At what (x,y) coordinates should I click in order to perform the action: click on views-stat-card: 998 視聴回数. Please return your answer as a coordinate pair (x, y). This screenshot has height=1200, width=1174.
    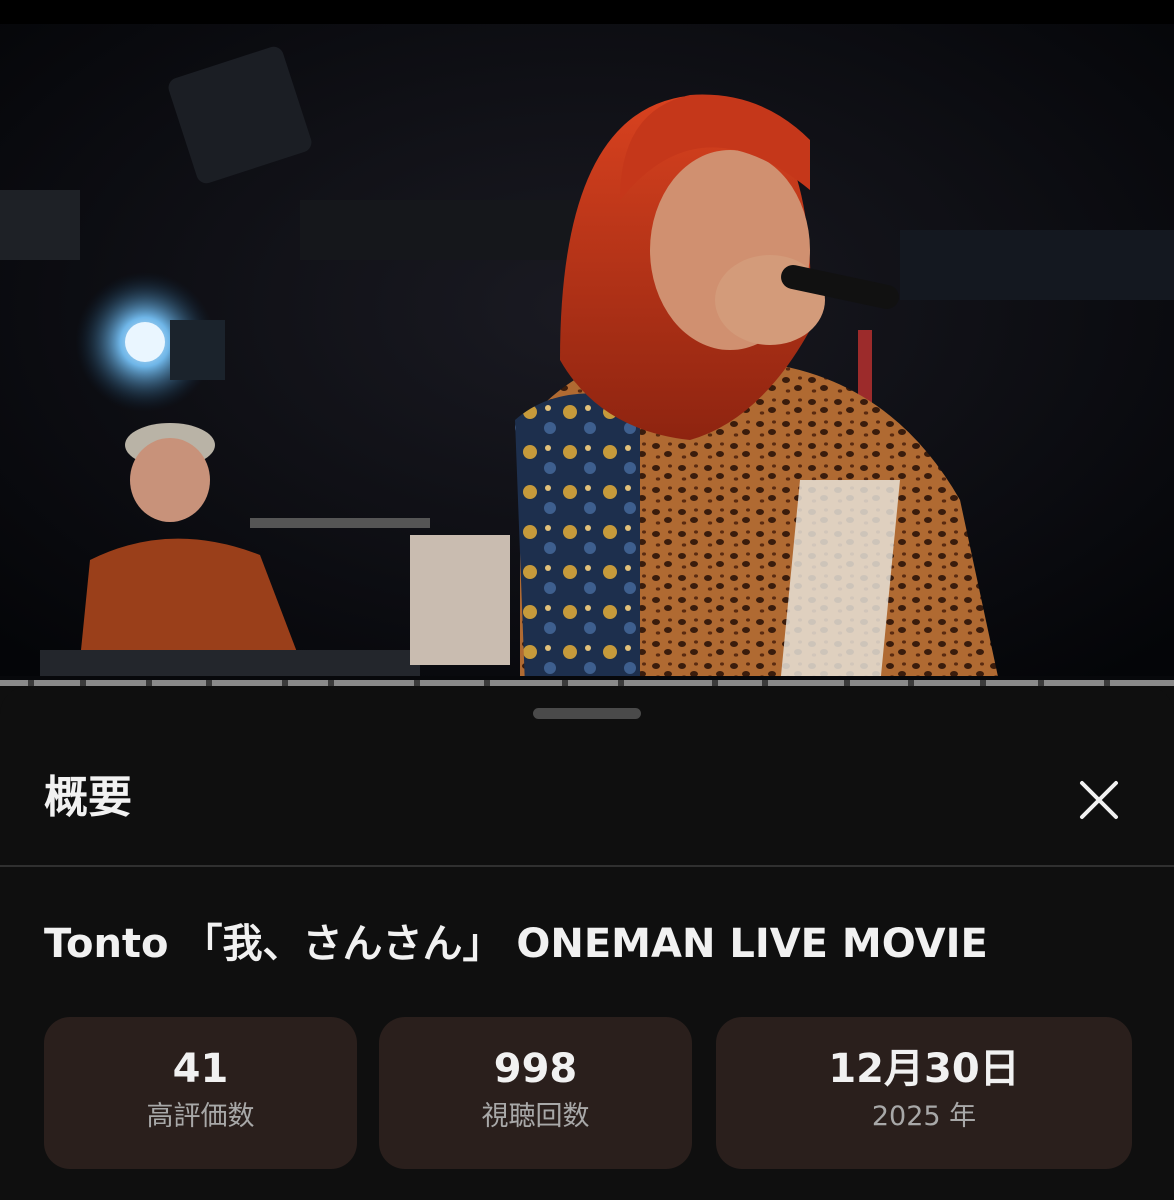
    Looking at the image, I should click on (535, 1093).